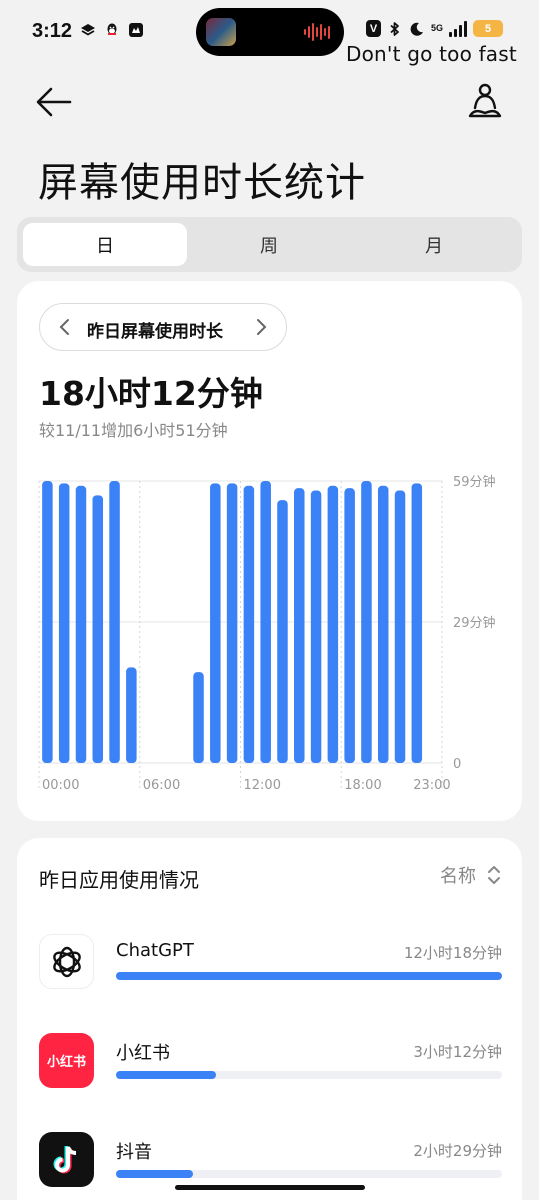 The image size is (539, 1200). I want to click on qq-icon, so click(112, 29).